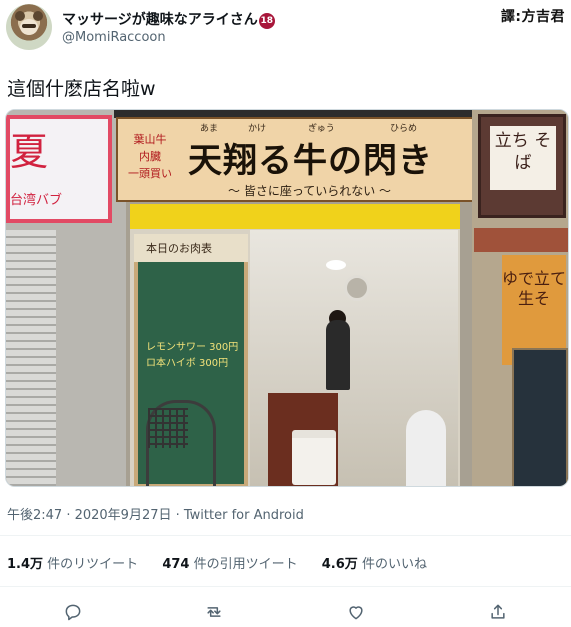  I want to click on reply-button, so click(73, 612).